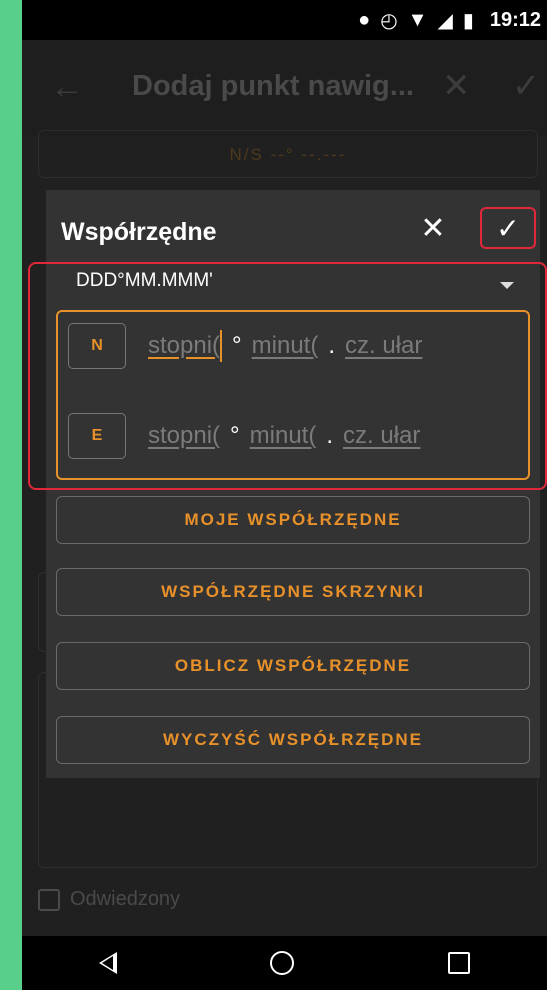 The image size is (547, 990). What do you see at coordinates (383, 346) in the screenshot?
I see `latitude-fraction-input: cz. ułar` at bounding box center [383, 346].